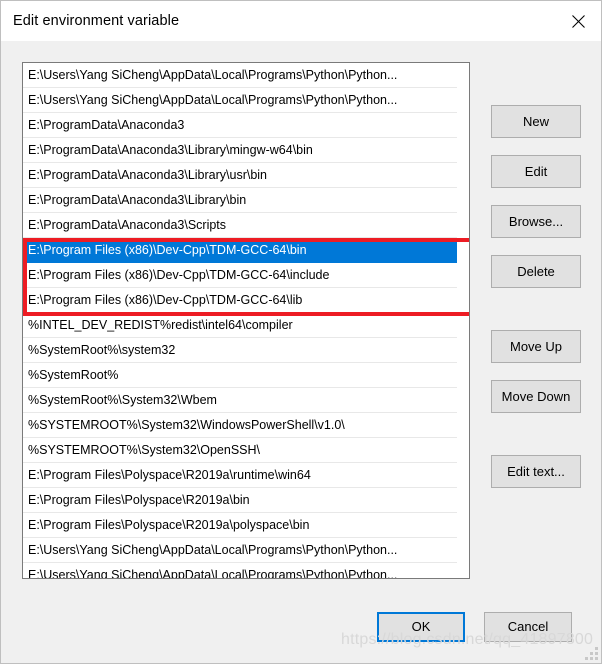  What do you see at coordinates (591, 653) in the screenshot?
I see `resize-grip` at bounding box center [591, 653].